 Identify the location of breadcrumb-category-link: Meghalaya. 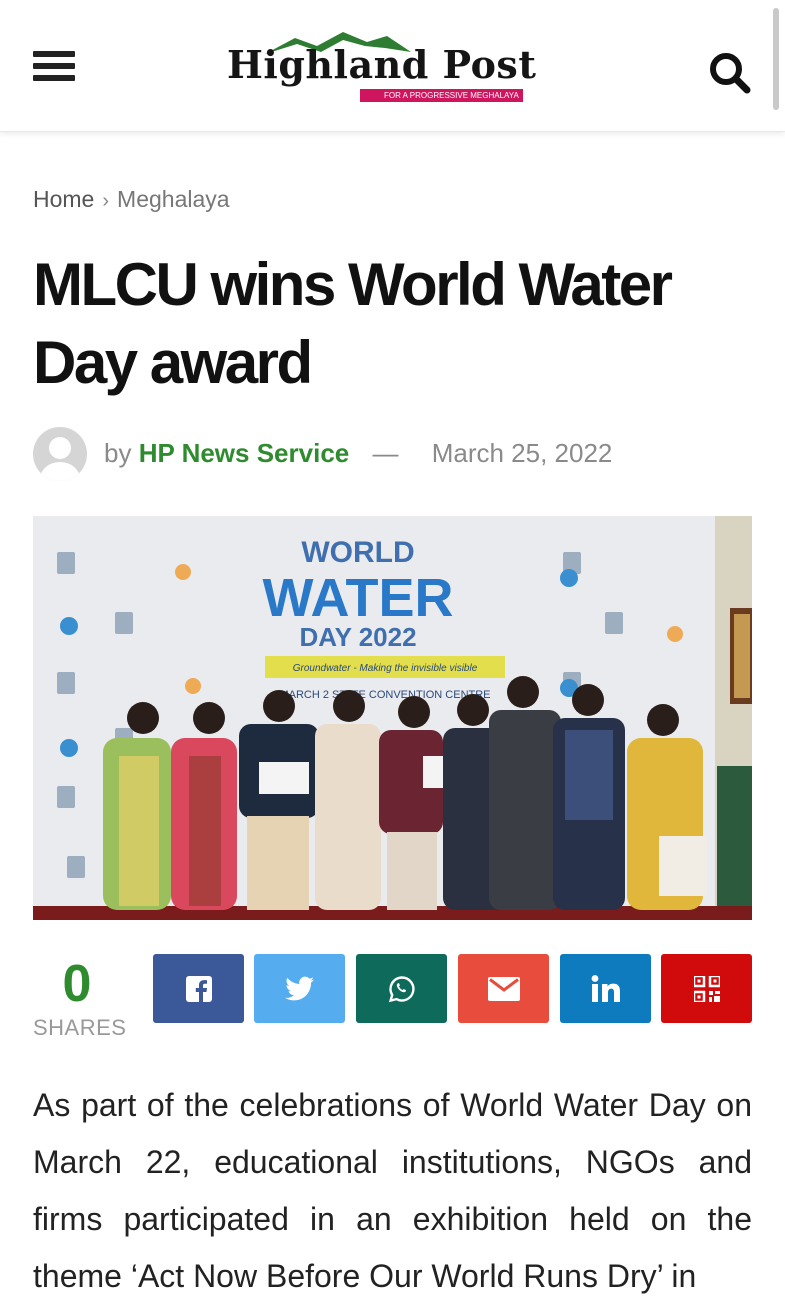
(173, 199).